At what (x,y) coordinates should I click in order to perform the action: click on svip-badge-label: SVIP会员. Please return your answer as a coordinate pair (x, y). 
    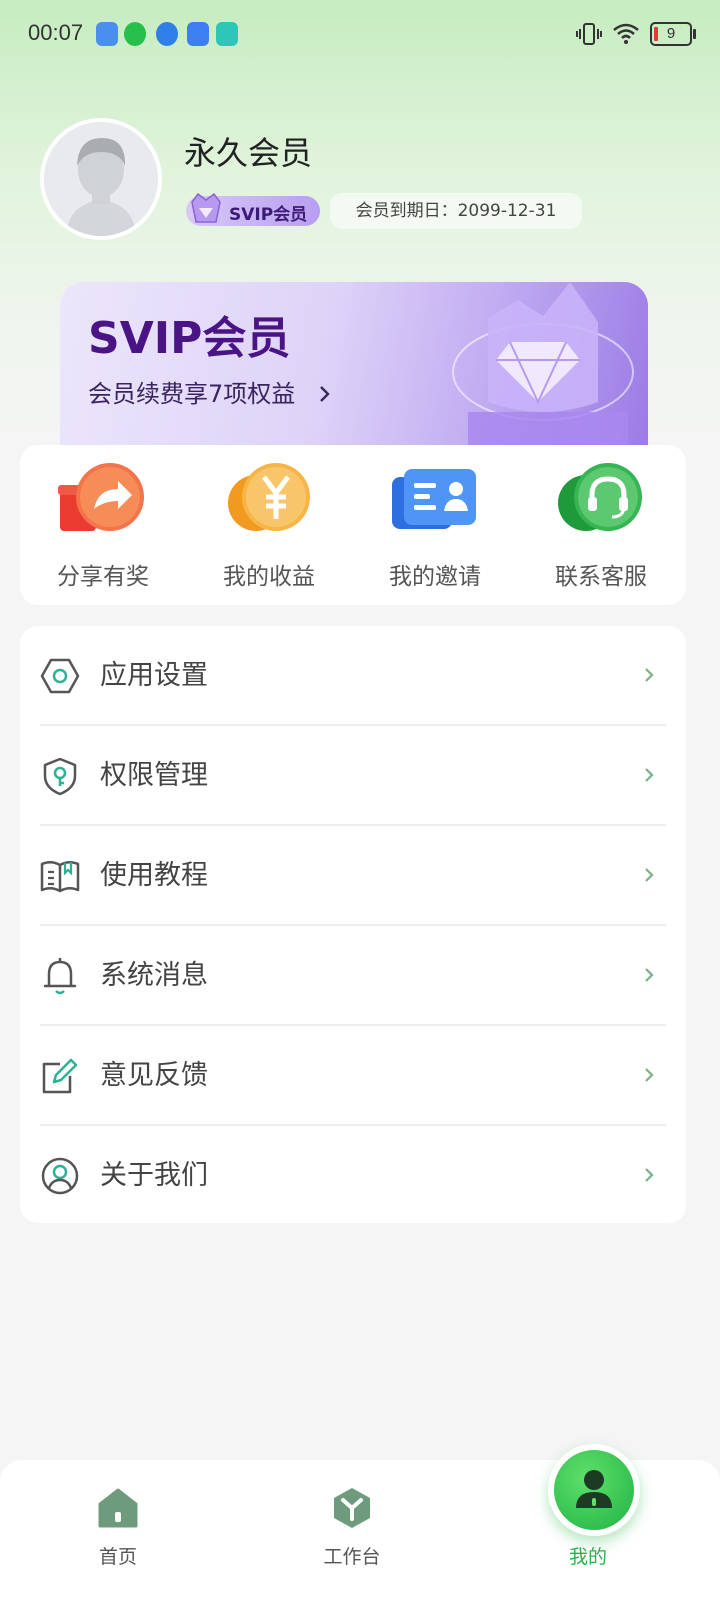
    Looking at the image, I should click on (268, 215).